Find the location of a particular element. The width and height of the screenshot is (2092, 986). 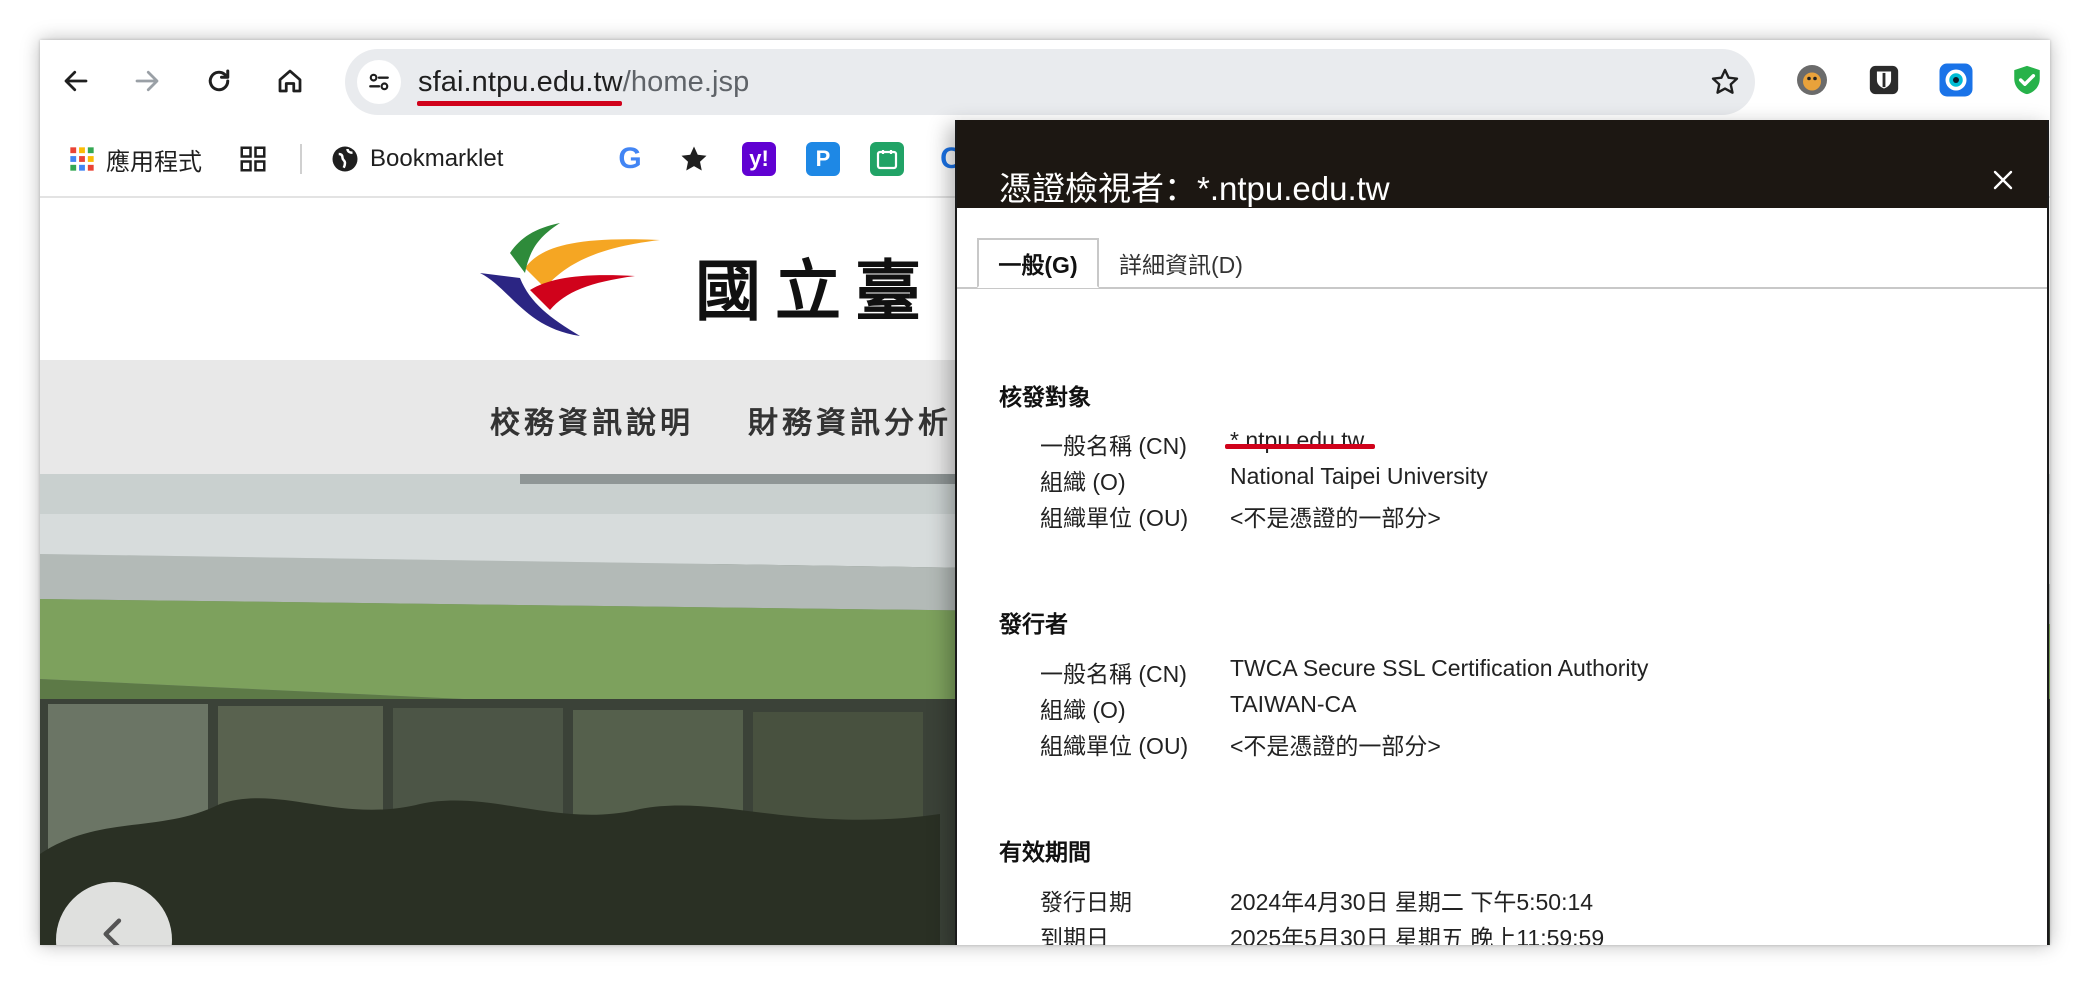

star-outline-icon is located at coordinates (1725, 81).